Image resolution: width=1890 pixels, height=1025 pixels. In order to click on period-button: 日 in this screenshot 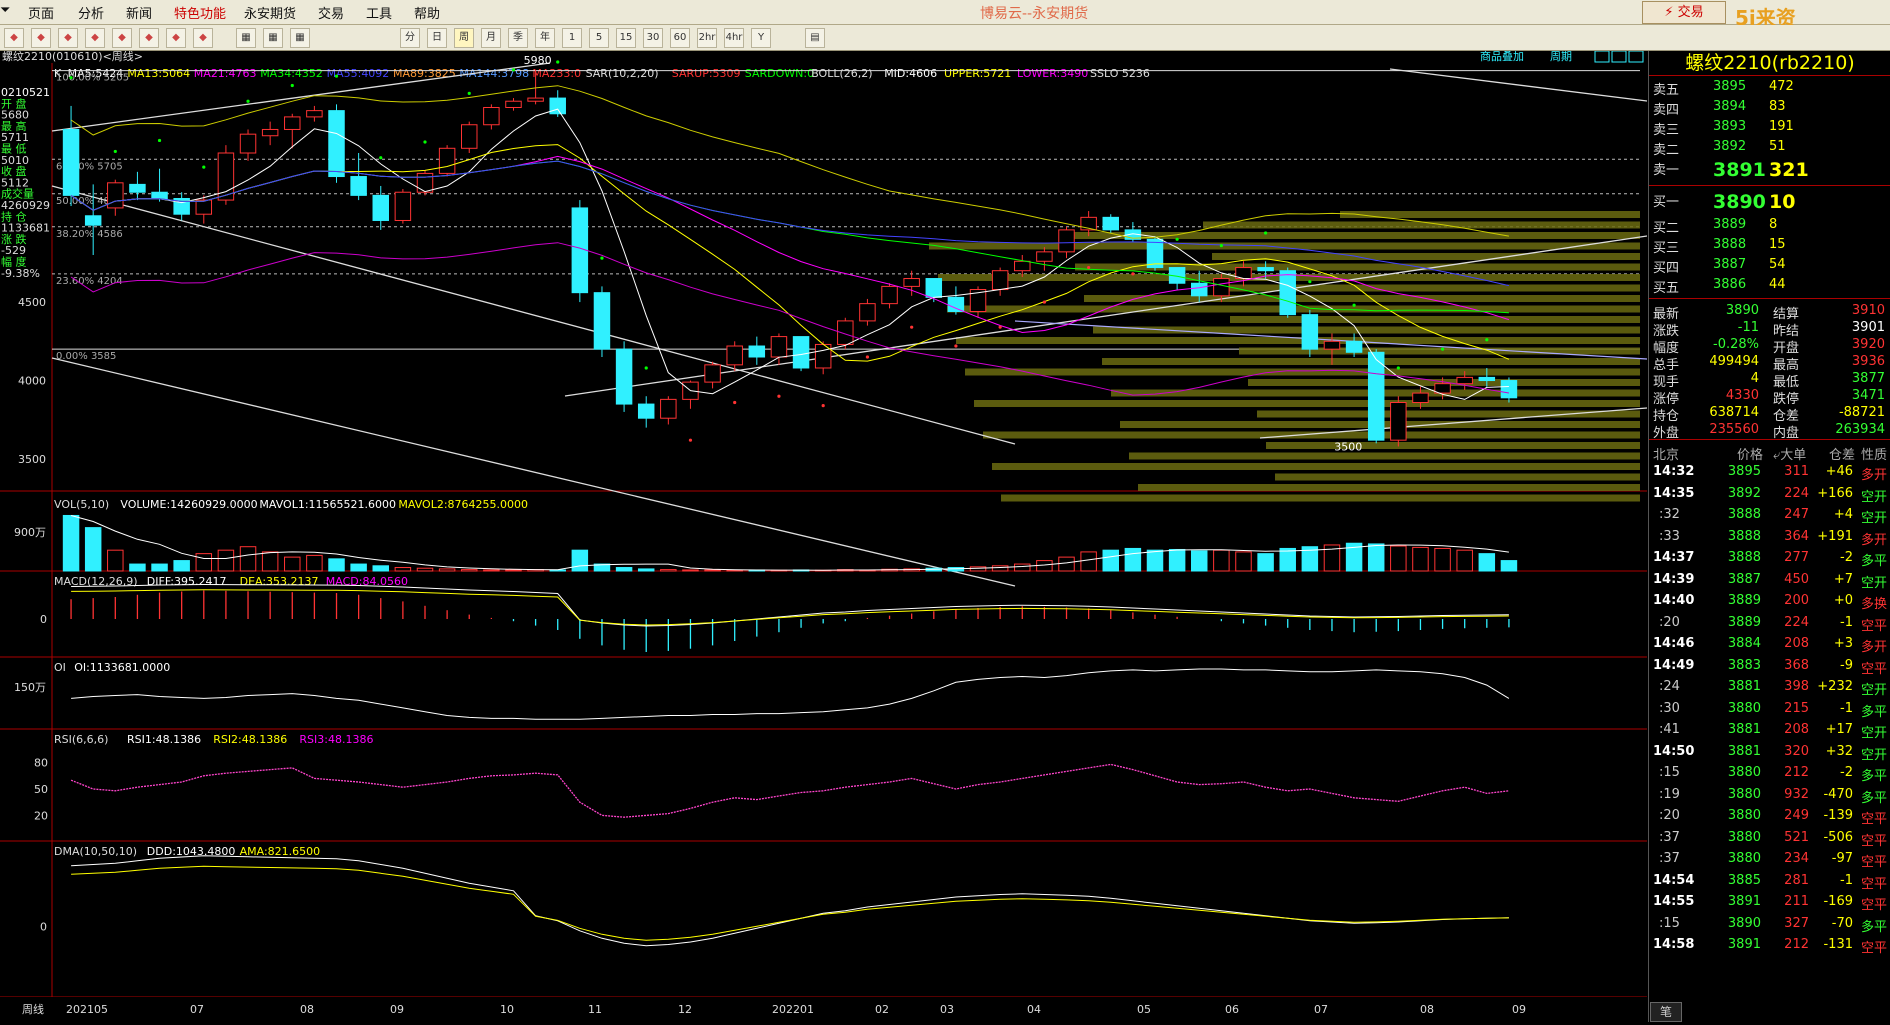, I will do `click(437, 38)`.